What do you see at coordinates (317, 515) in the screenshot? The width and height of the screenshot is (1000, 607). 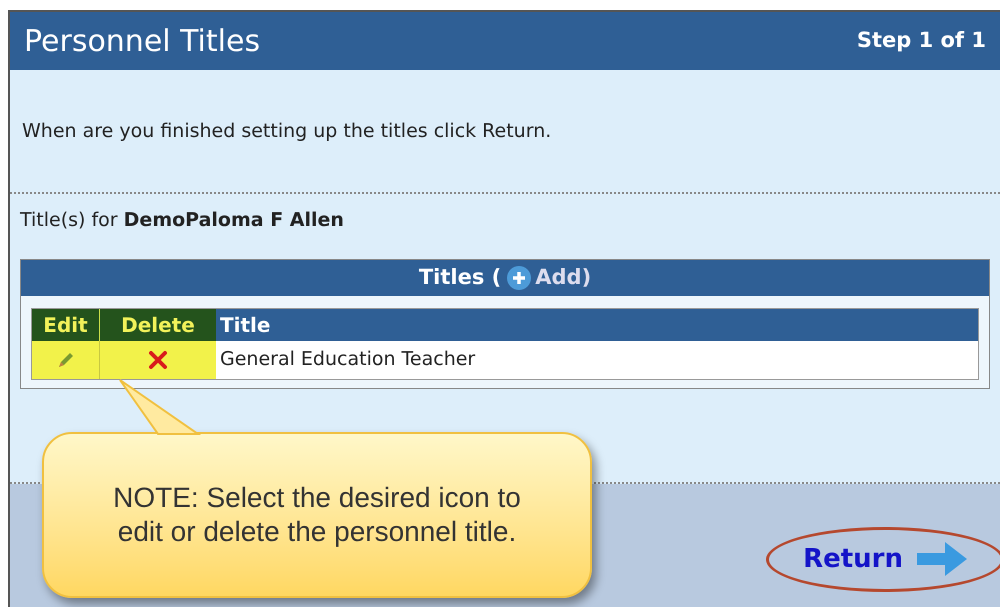 I see `callout-text: NOTE: Select the desired icon to edit or delete the personnel title.` at bounding box center [317, 515].